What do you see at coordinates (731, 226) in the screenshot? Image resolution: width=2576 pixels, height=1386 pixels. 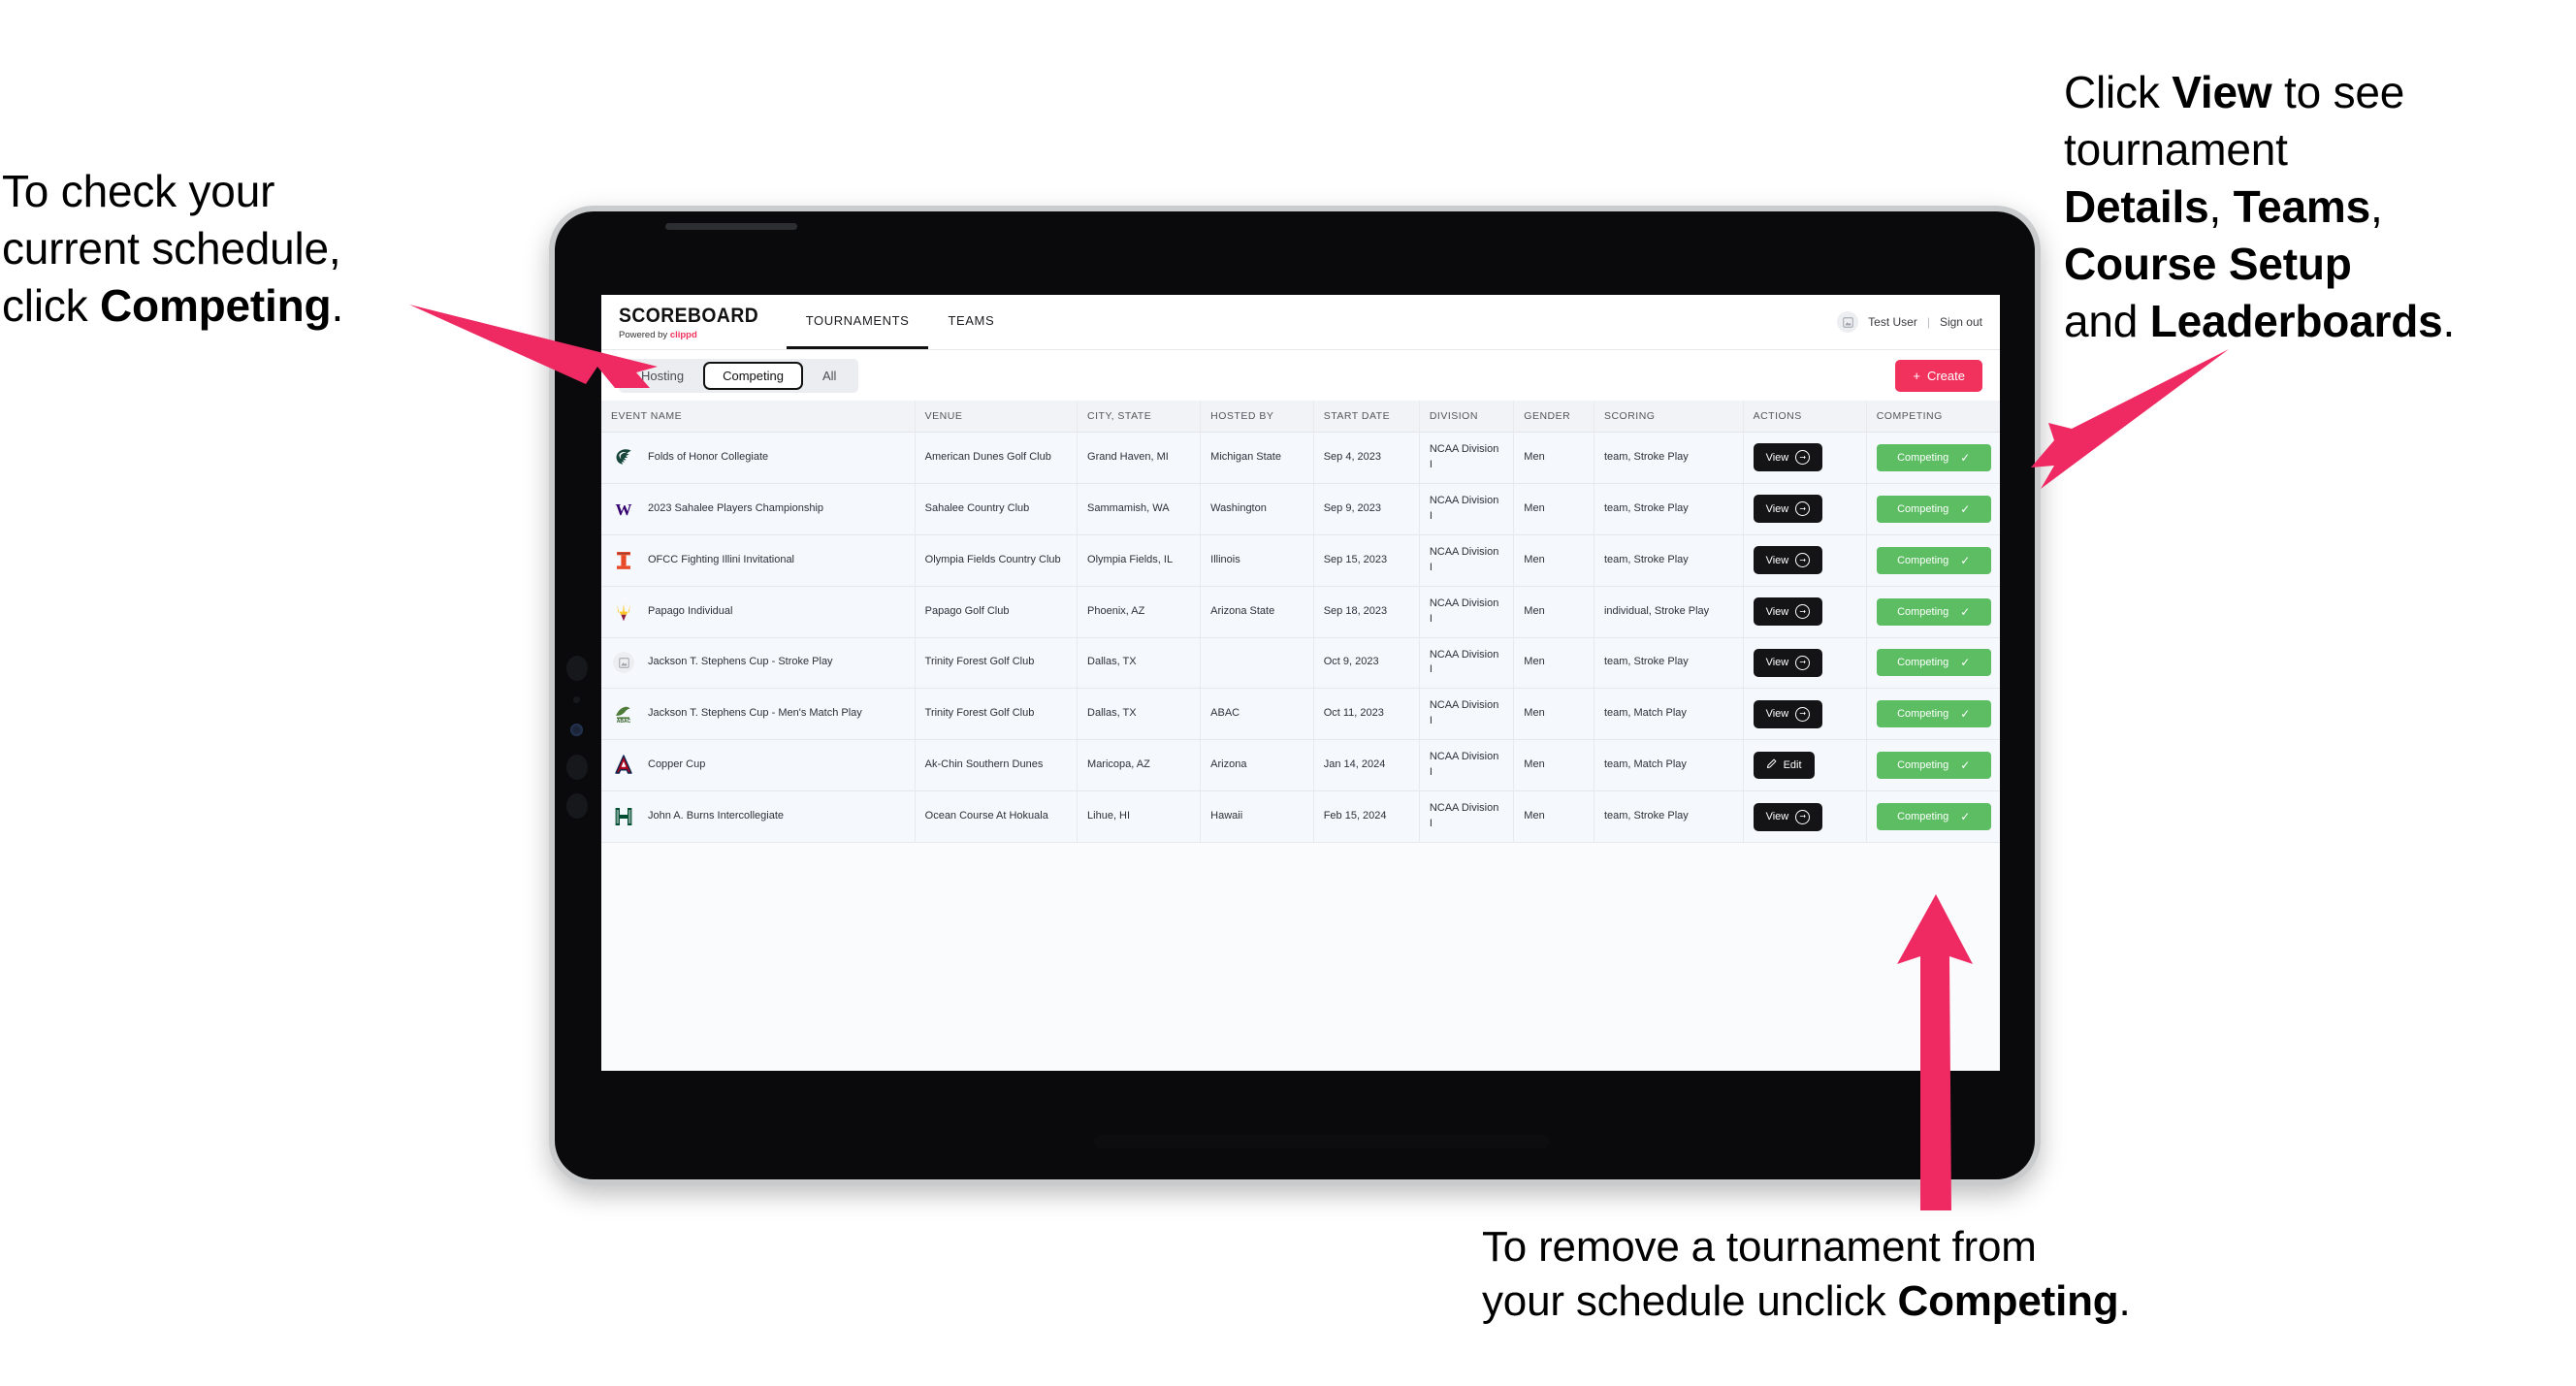 I see `tablet-speaker-grille` at bounding box center [731, 226].